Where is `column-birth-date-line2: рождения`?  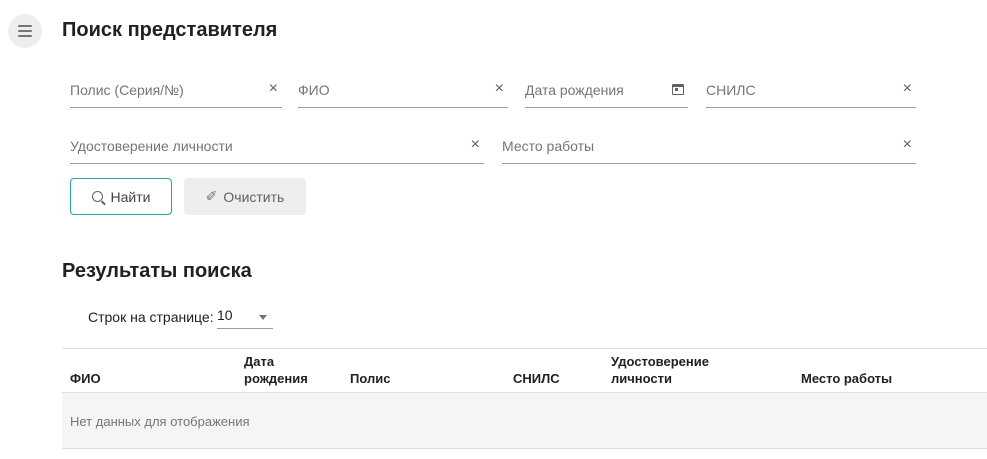 column-birth-date-line2: рождения is located at coordinates (276, 378).